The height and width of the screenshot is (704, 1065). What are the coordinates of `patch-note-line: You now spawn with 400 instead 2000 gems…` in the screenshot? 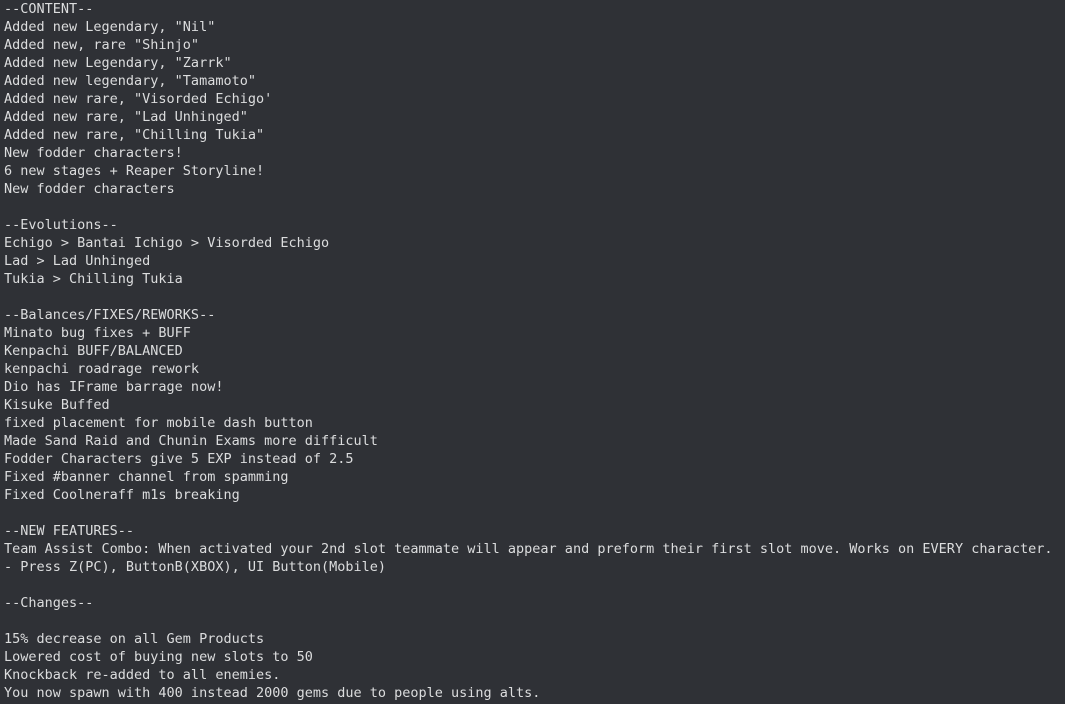 It's located at (272, 693).